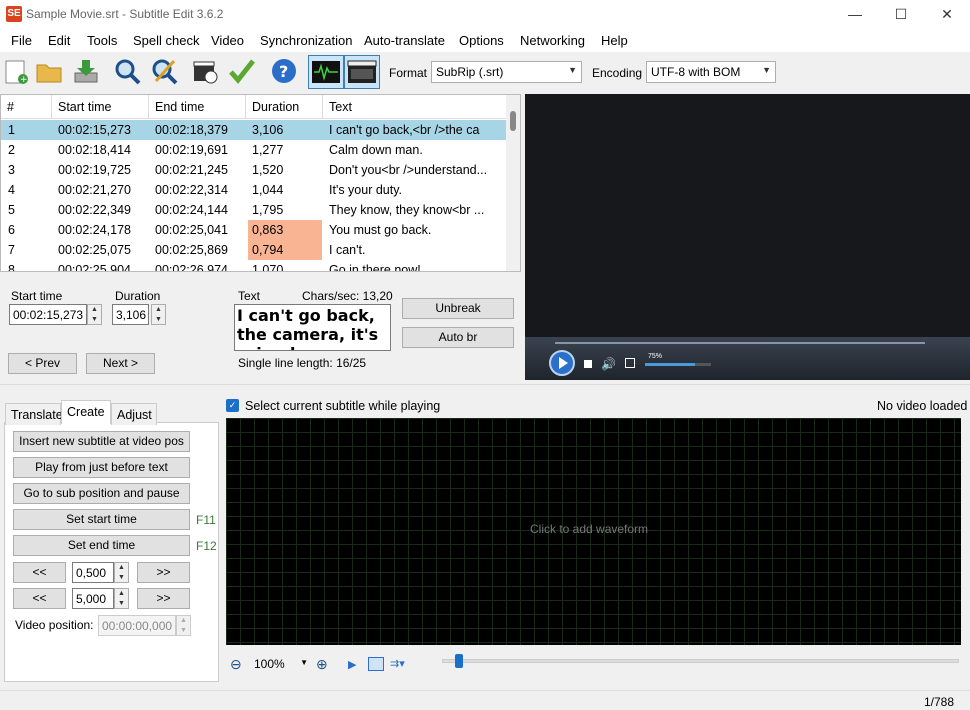  I want to click on duration-label: Duration, so click(138, 296).